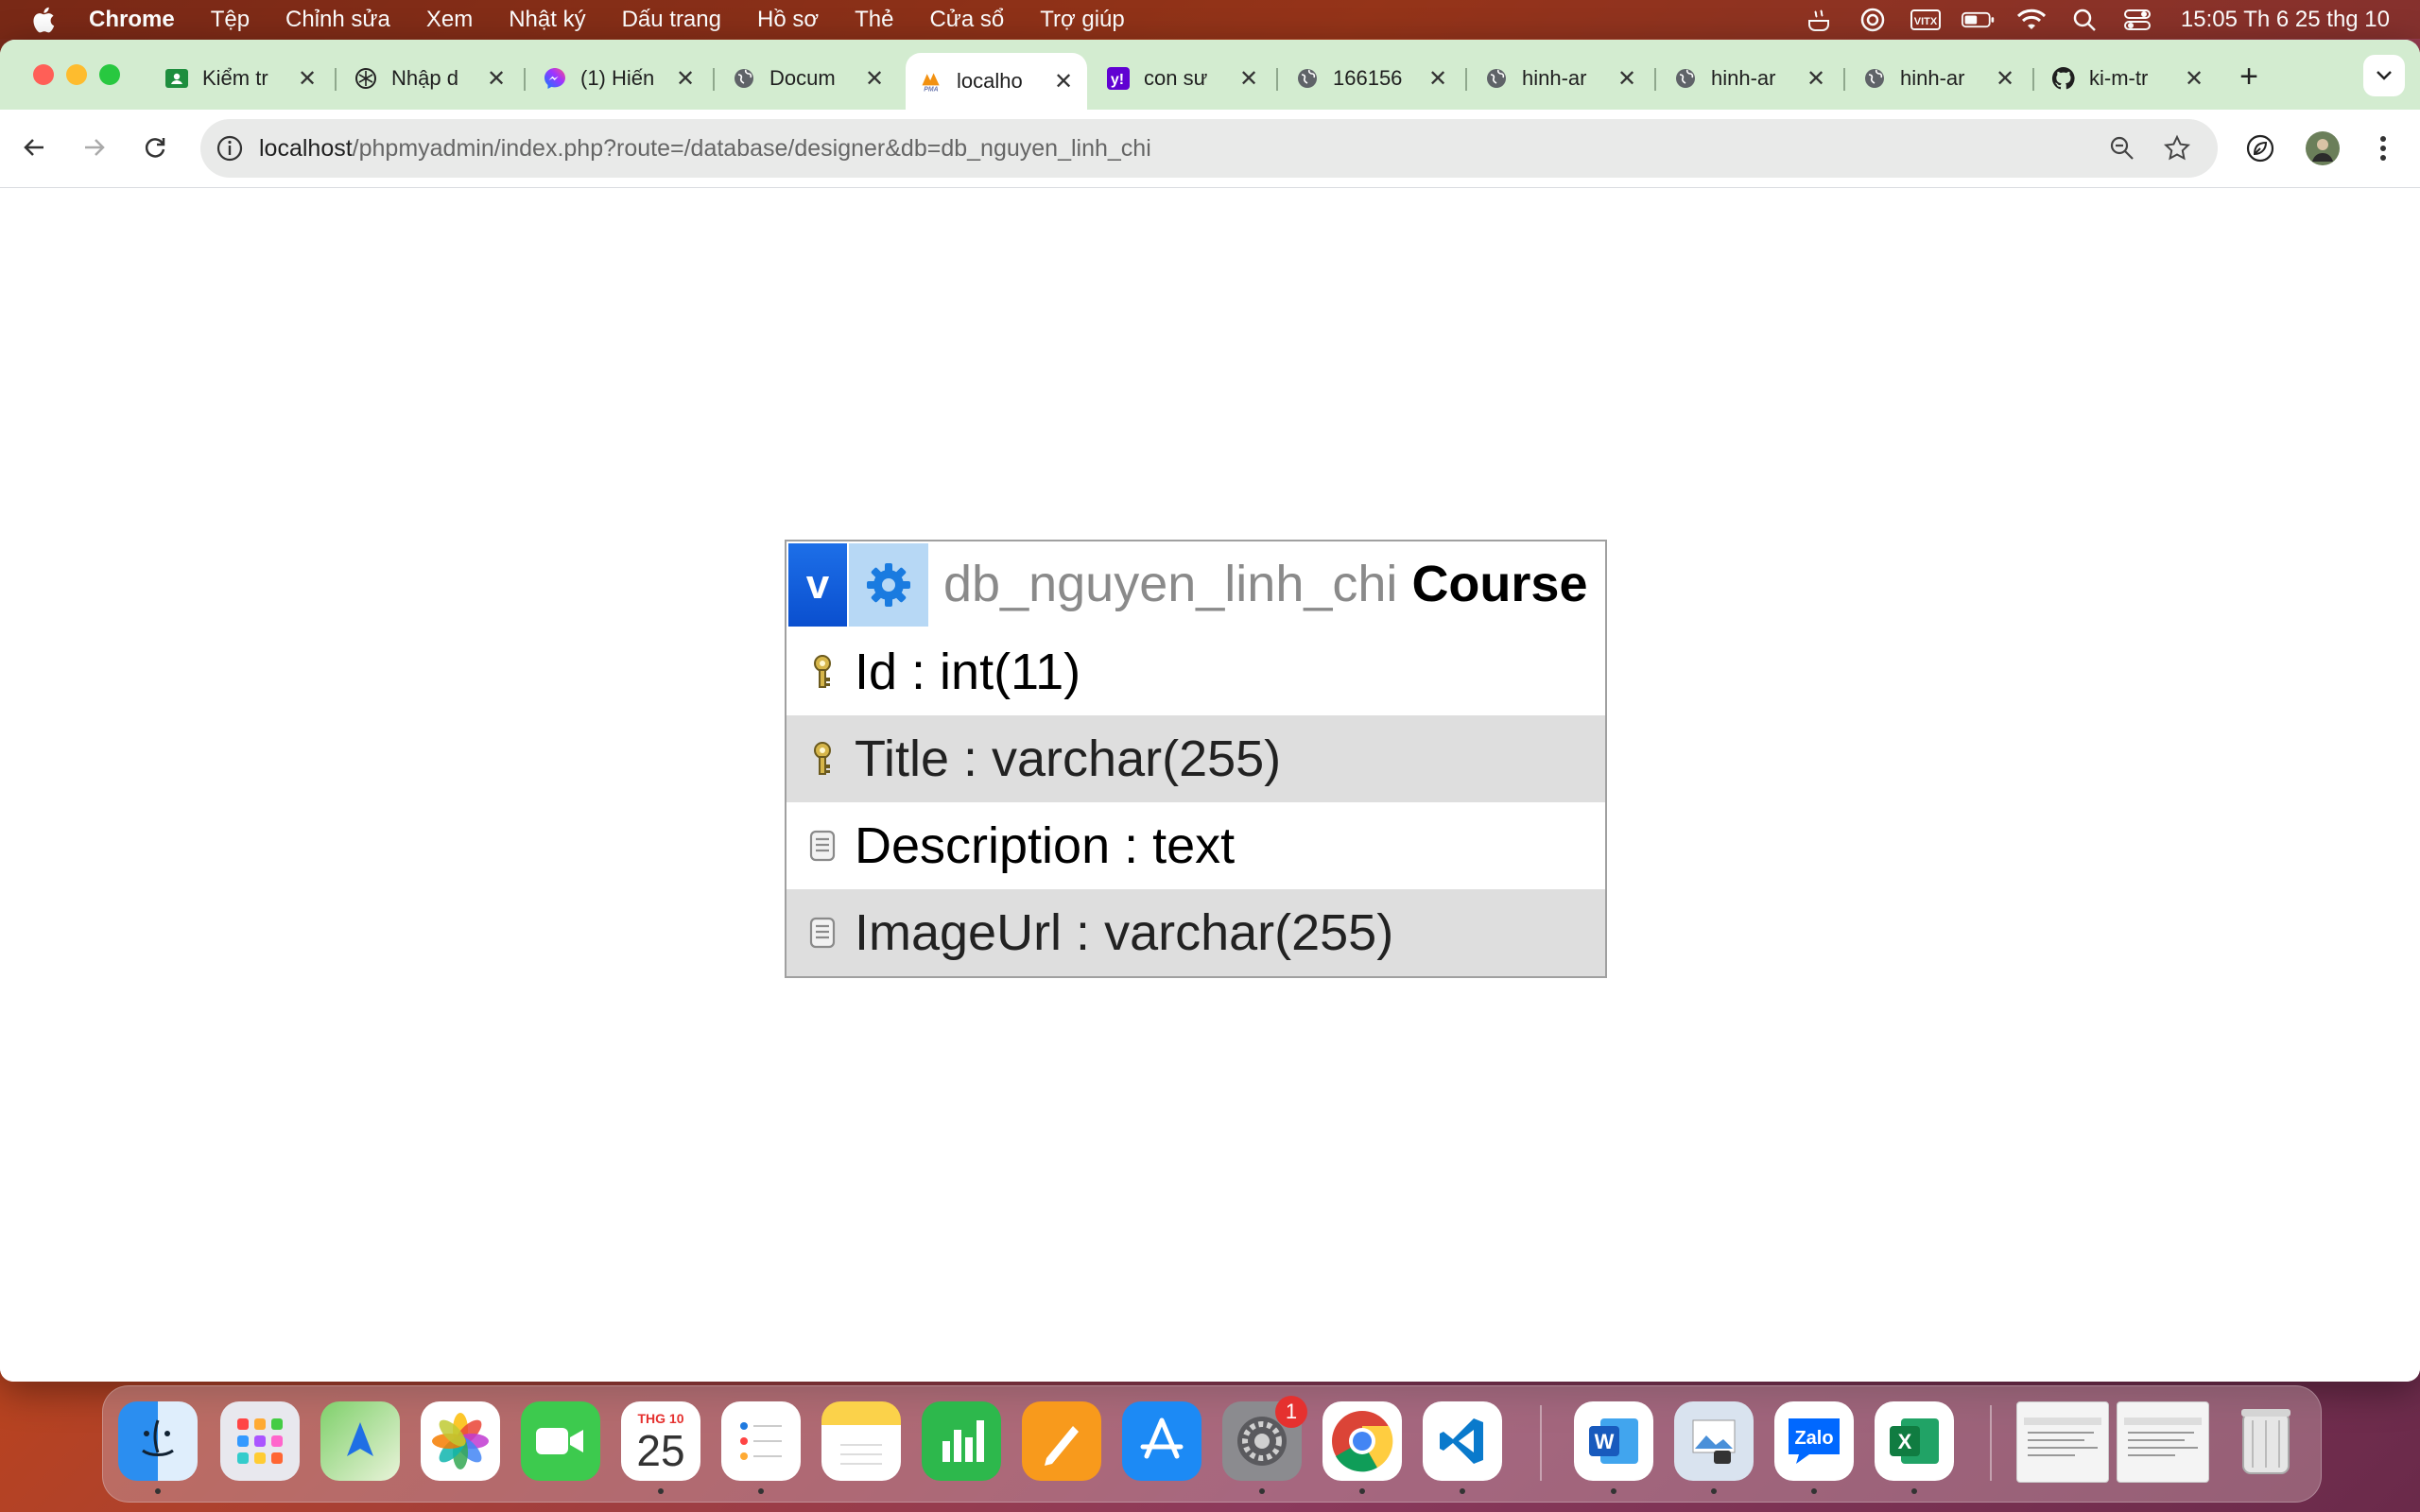 The height and width of the screenshot is (1512, 2420). Describe the element at coordinates (874, 20) in the screenshot. I see `menu-tab: Thẻ` at that location.